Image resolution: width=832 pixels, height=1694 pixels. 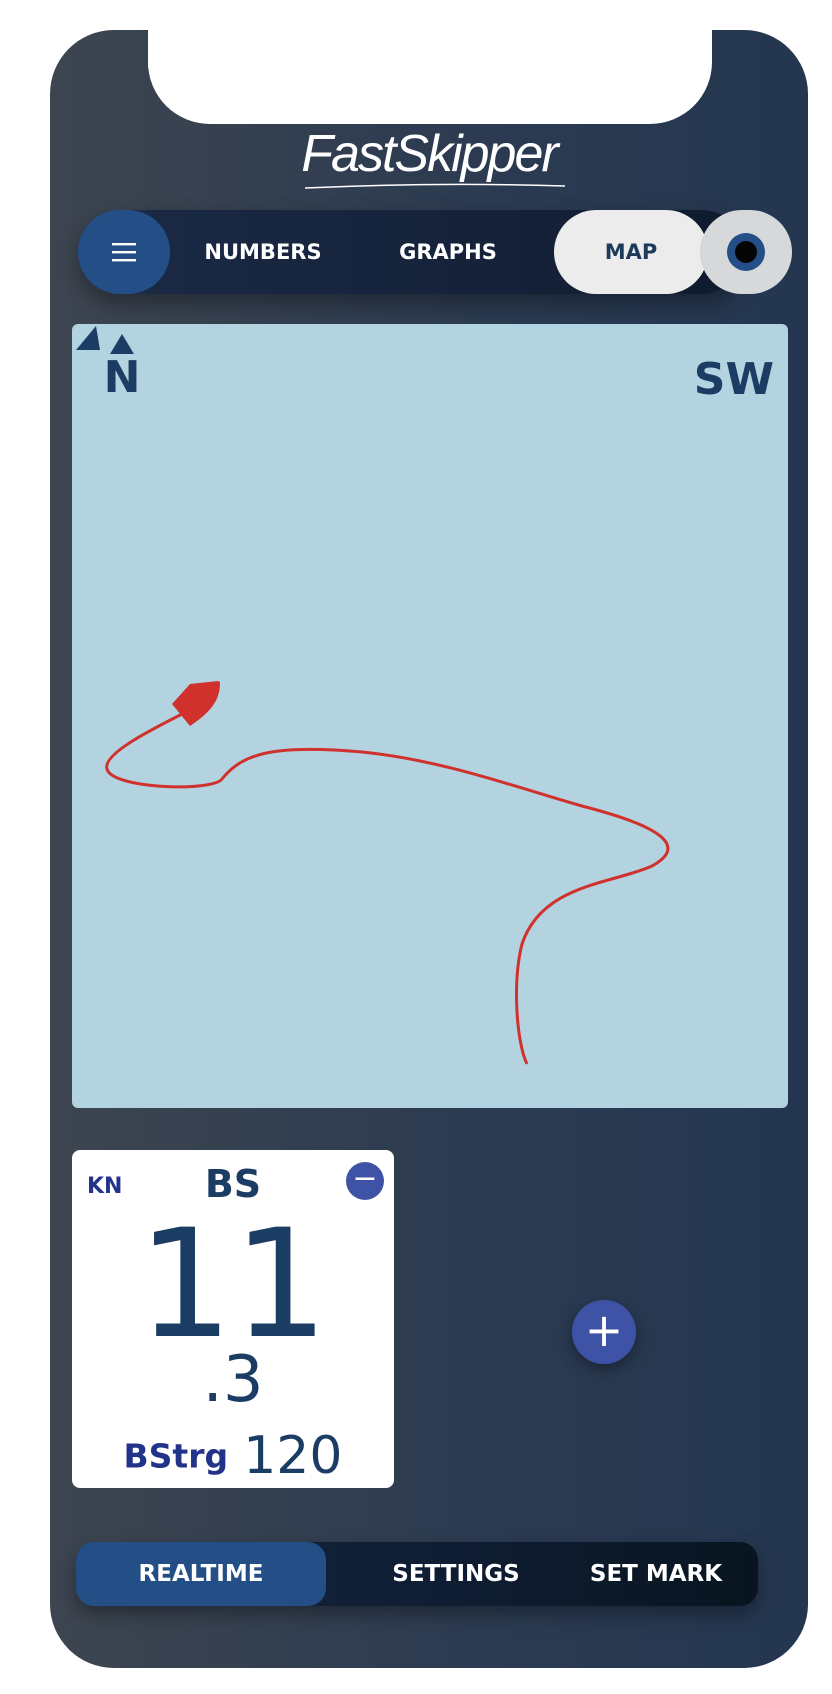 I want to click on value-decimal: .3, so click(x=233, y=1380).